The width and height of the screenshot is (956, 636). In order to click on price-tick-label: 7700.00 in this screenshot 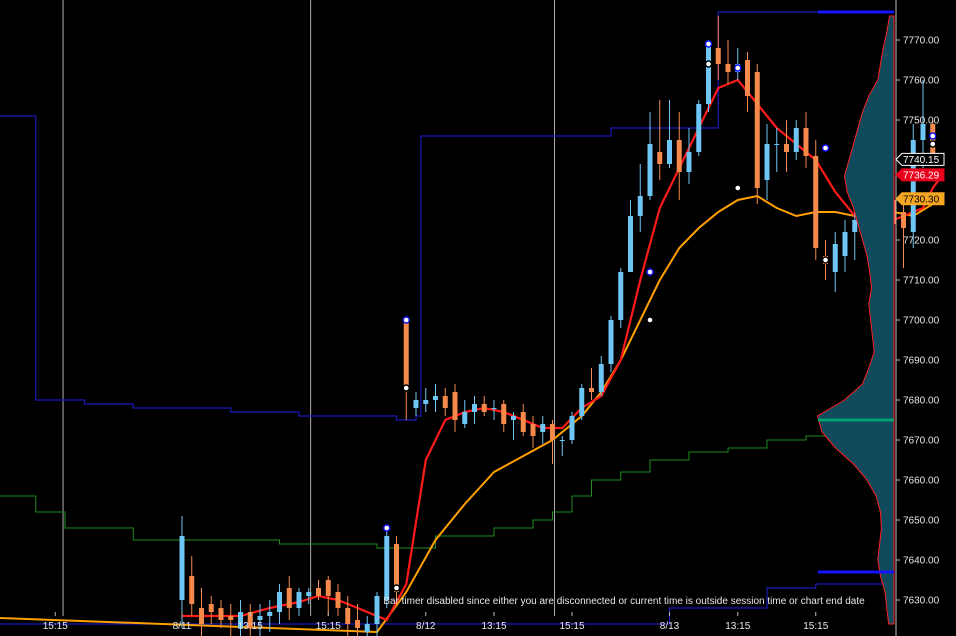, I will do `click(921, 321)`.